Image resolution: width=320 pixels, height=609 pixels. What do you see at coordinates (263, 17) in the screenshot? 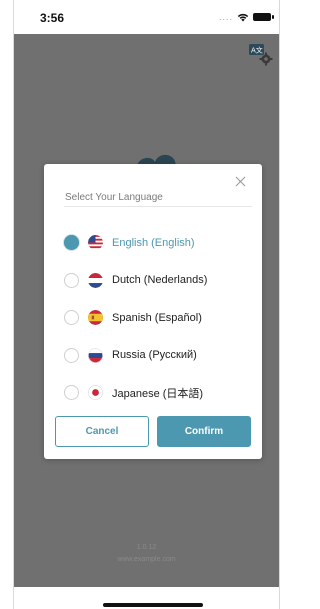
I see `battery-icon` at bounding box center [263, 17].